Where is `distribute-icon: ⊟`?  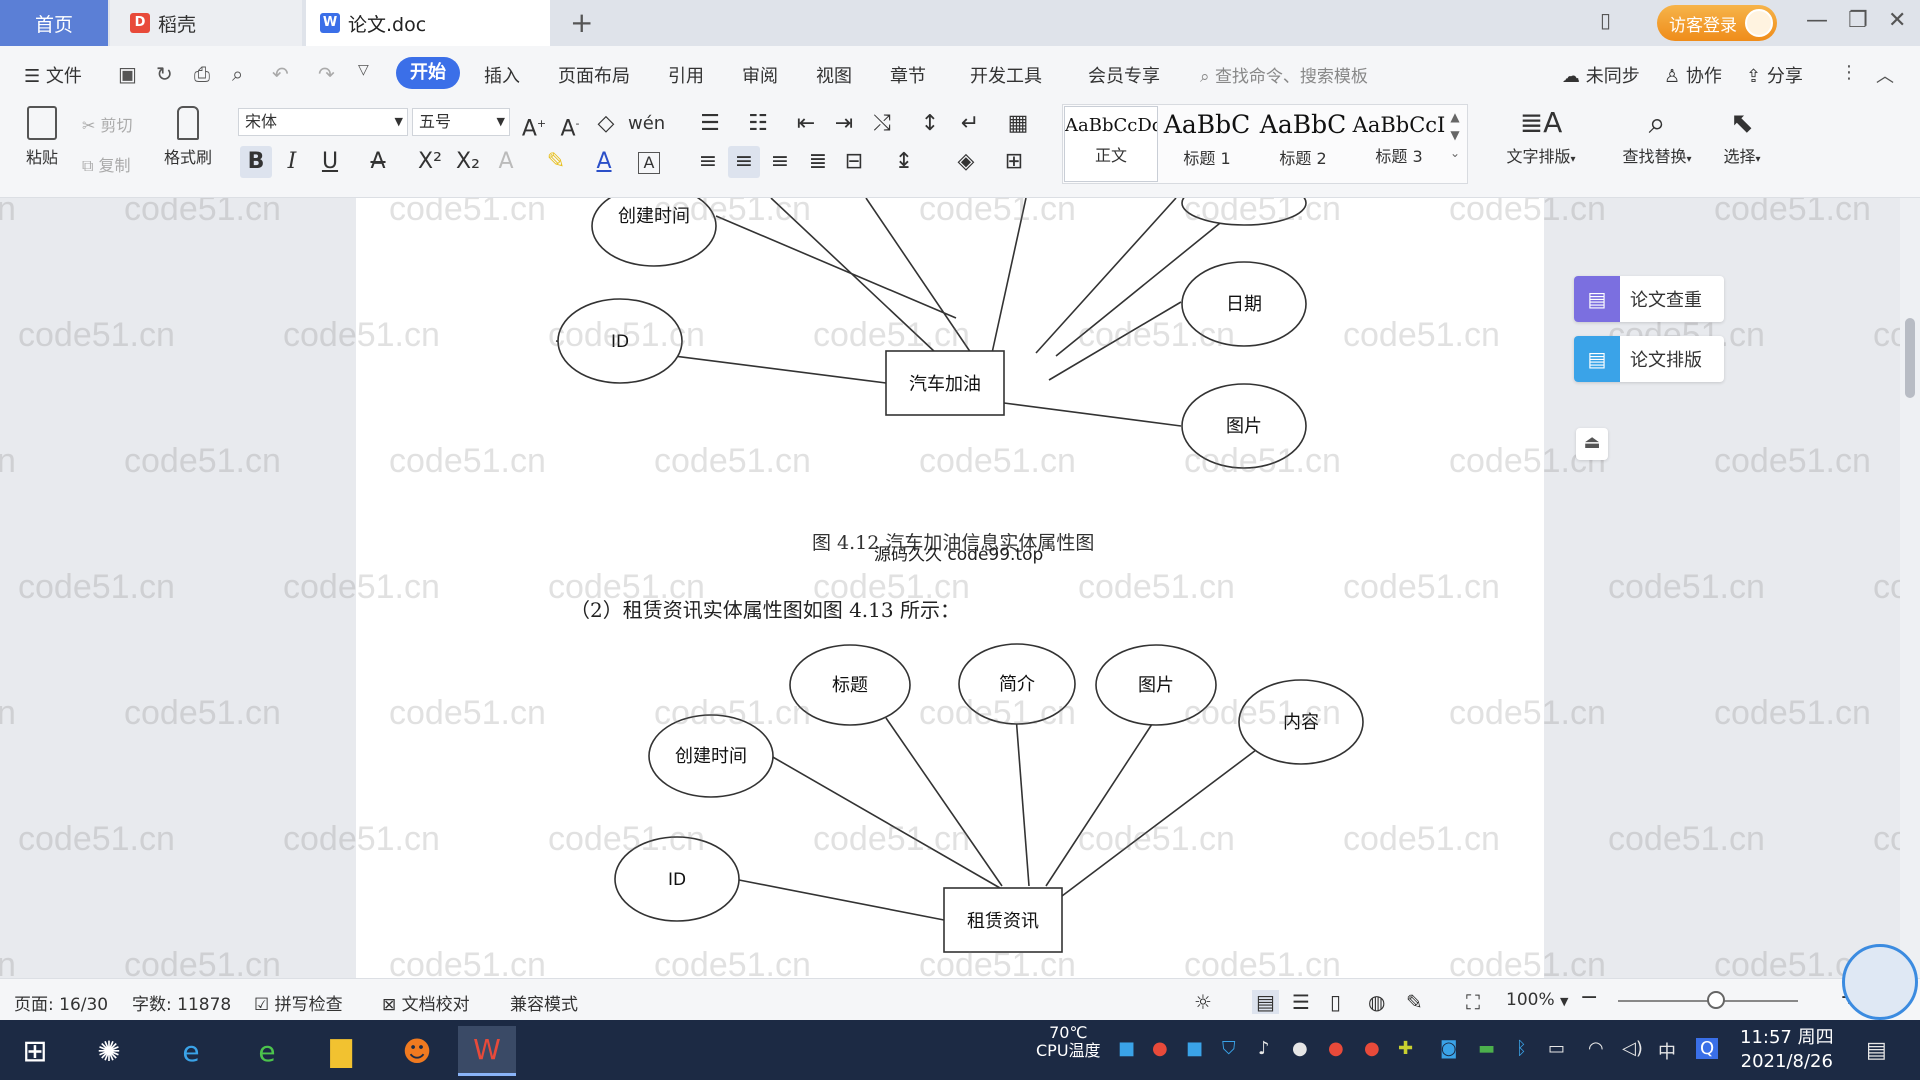
distribute-icon: ⊟ is located at coordinates (854, 162).